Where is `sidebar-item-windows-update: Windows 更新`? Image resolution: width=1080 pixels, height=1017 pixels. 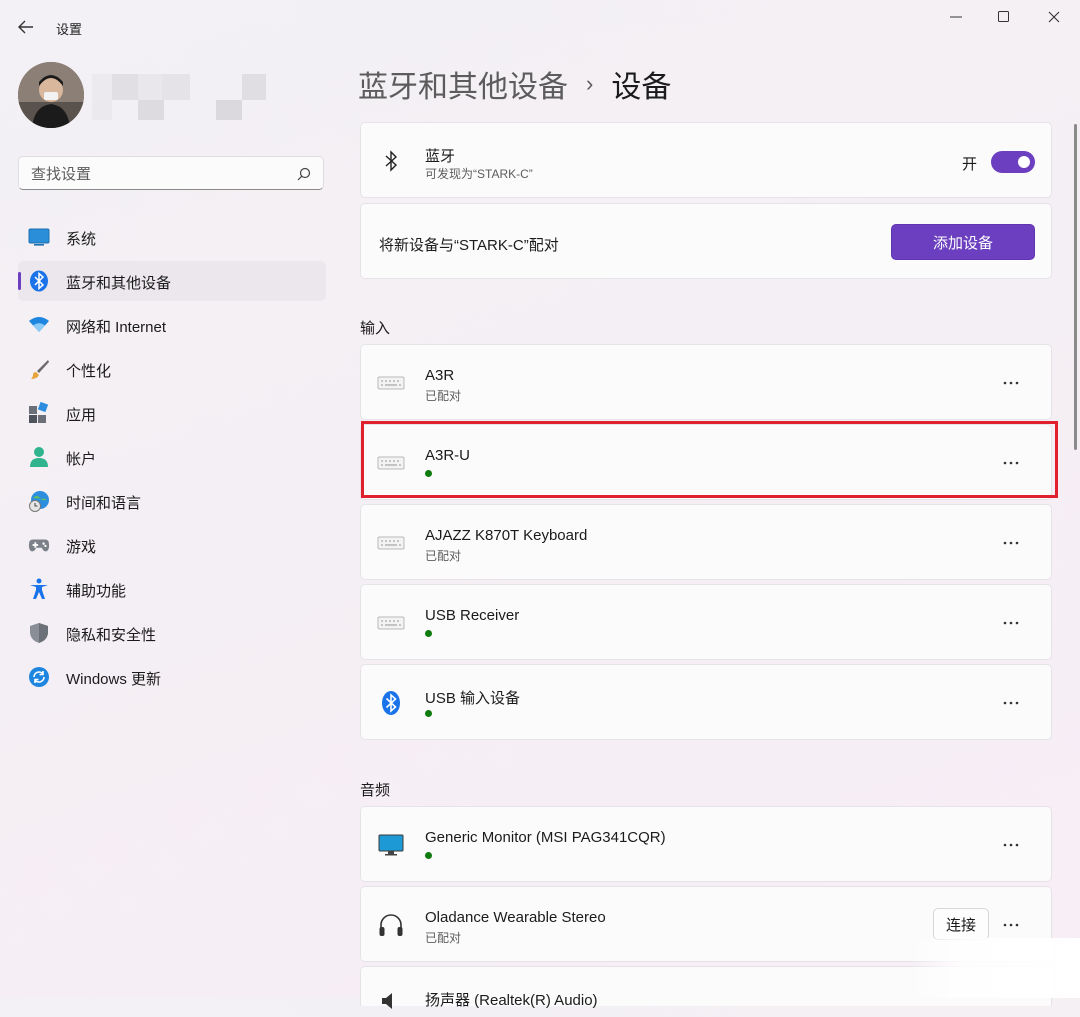
sidebar-item-windows-update: Windows 更新 is located at coordinates (172, 677).